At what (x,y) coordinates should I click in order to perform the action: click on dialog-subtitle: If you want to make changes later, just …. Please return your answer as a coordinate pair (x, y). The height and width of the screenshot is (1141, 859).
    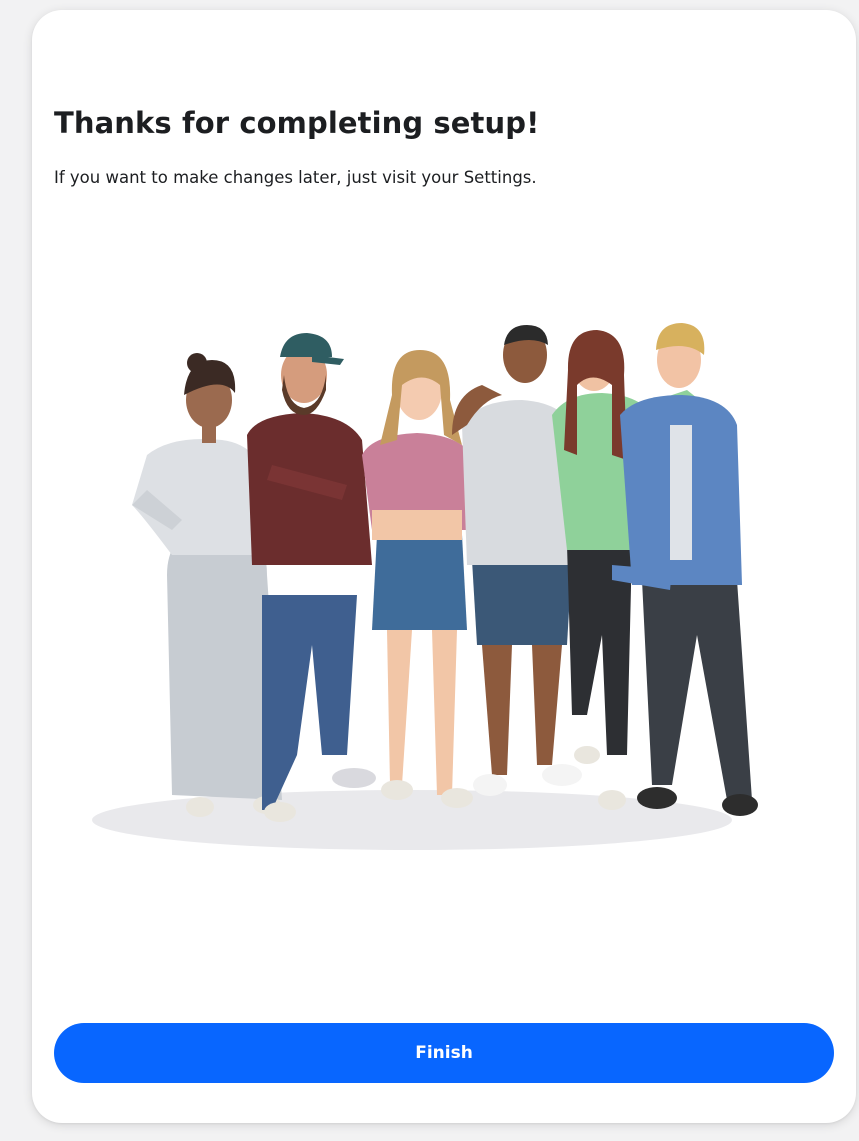
    Looking at the image, I should click on (295, 177).